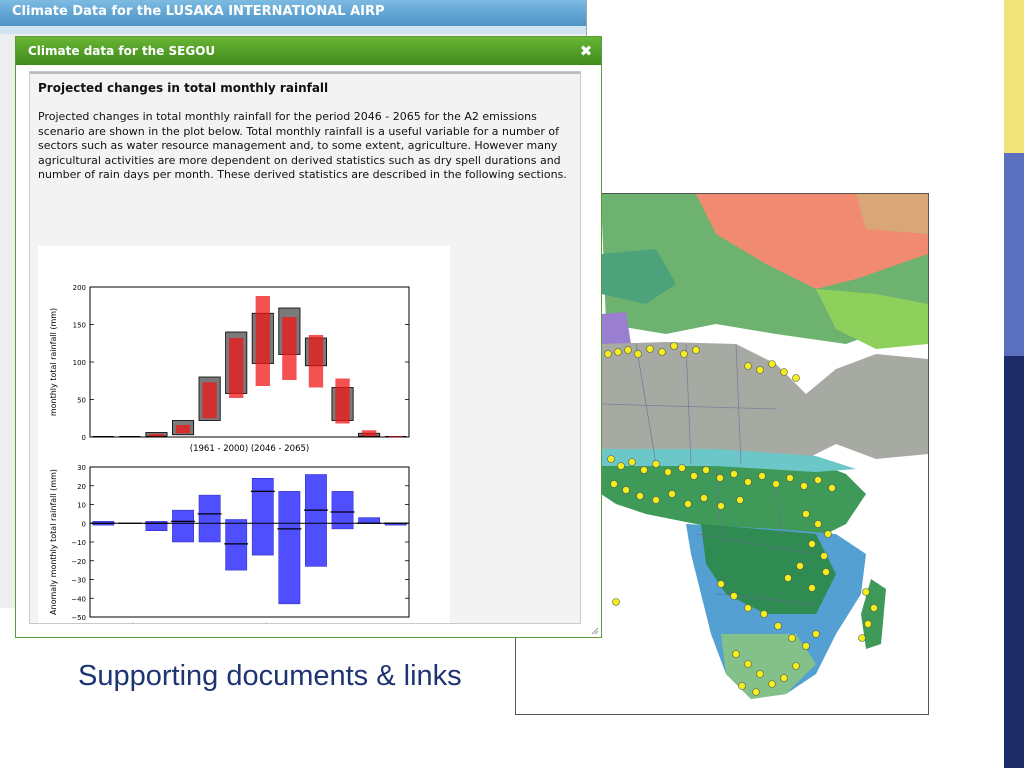 The width and height of the screenshot is (1024, 768). I want to click on month-tick-label: Aug, so click(290, 623).